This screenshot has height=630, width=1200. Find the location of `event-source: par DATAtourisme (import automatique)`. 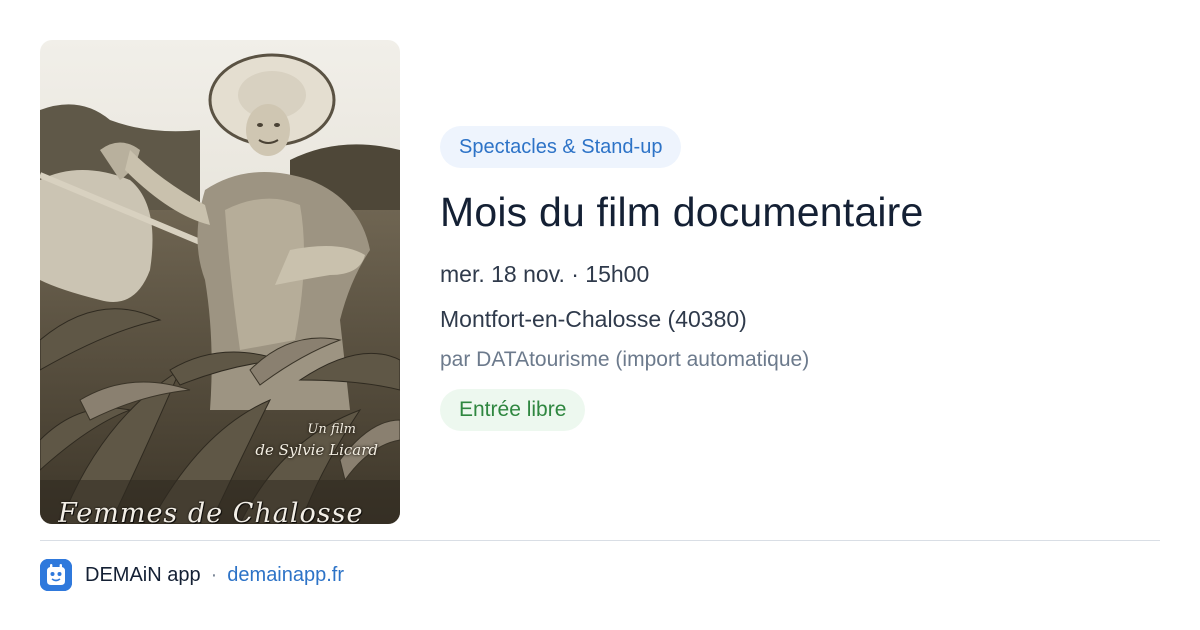

event-source: par DATAtourisme (import automatique) is located at coordinates (625, 359).